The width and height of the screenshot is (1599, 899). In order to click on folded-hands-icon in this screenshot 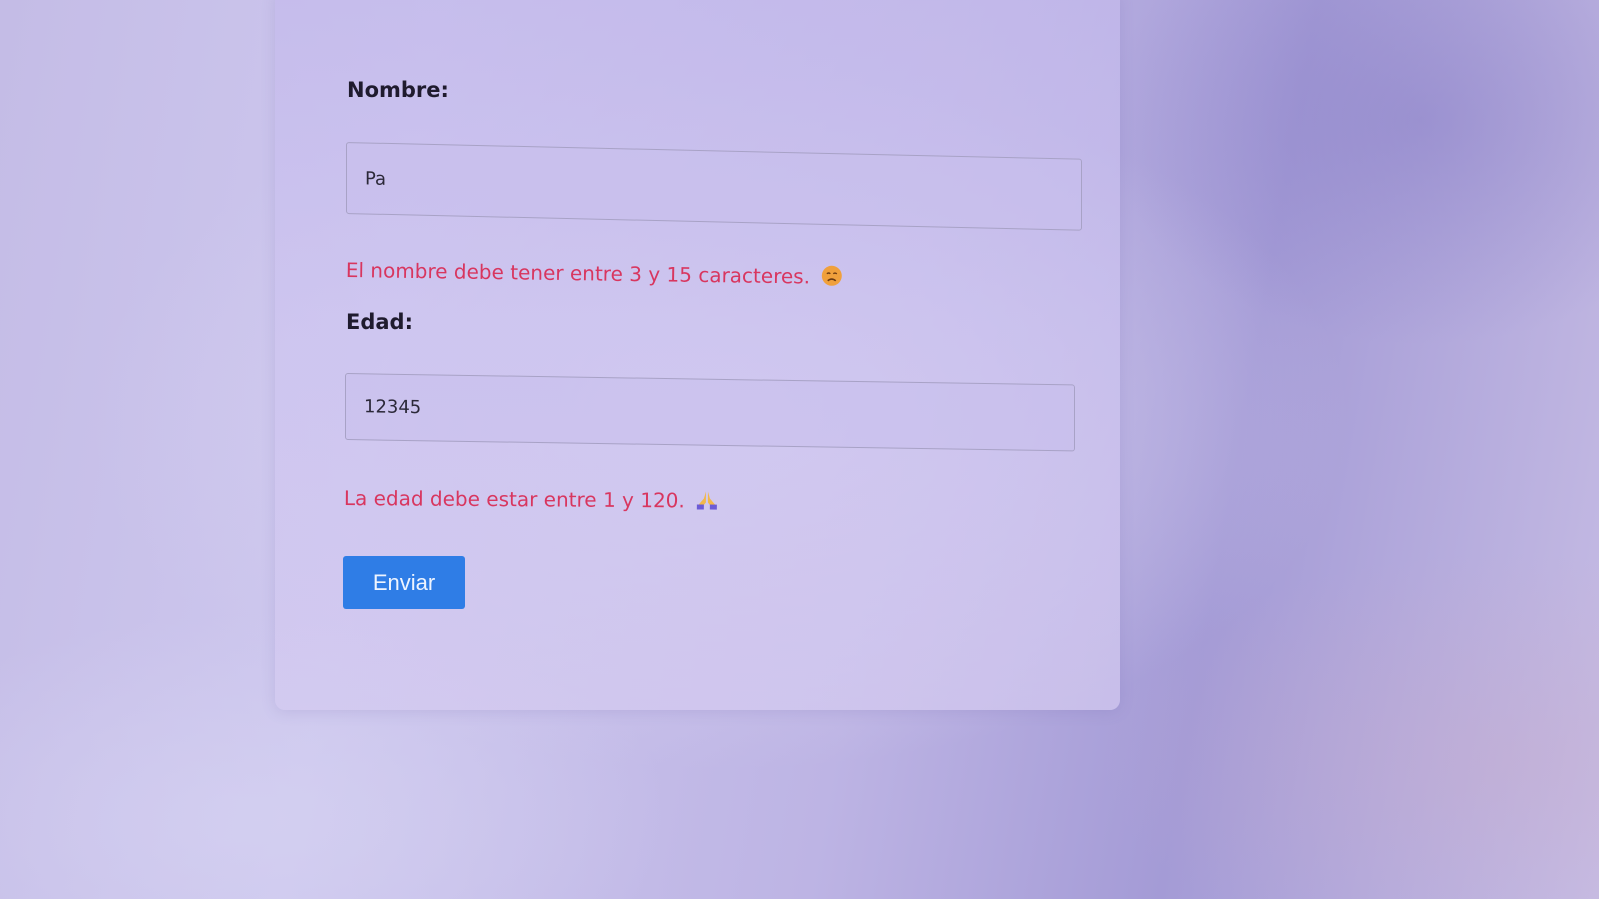, I will do `click(707, 501)`.